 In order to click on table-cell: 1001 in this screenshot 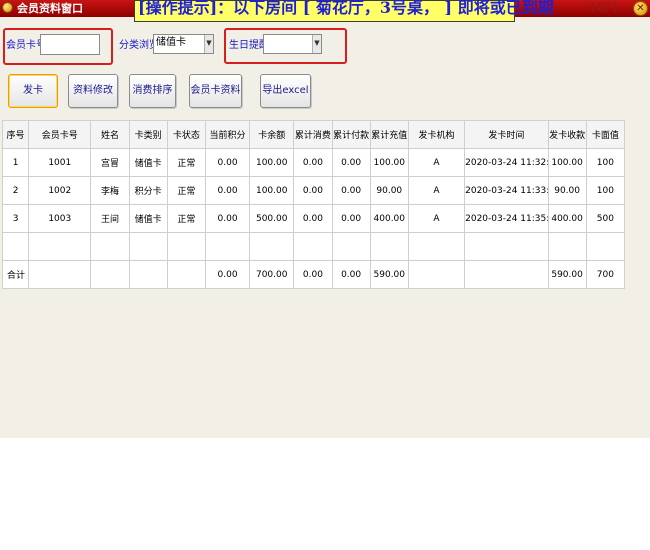, I will do `click(60, 162)`.